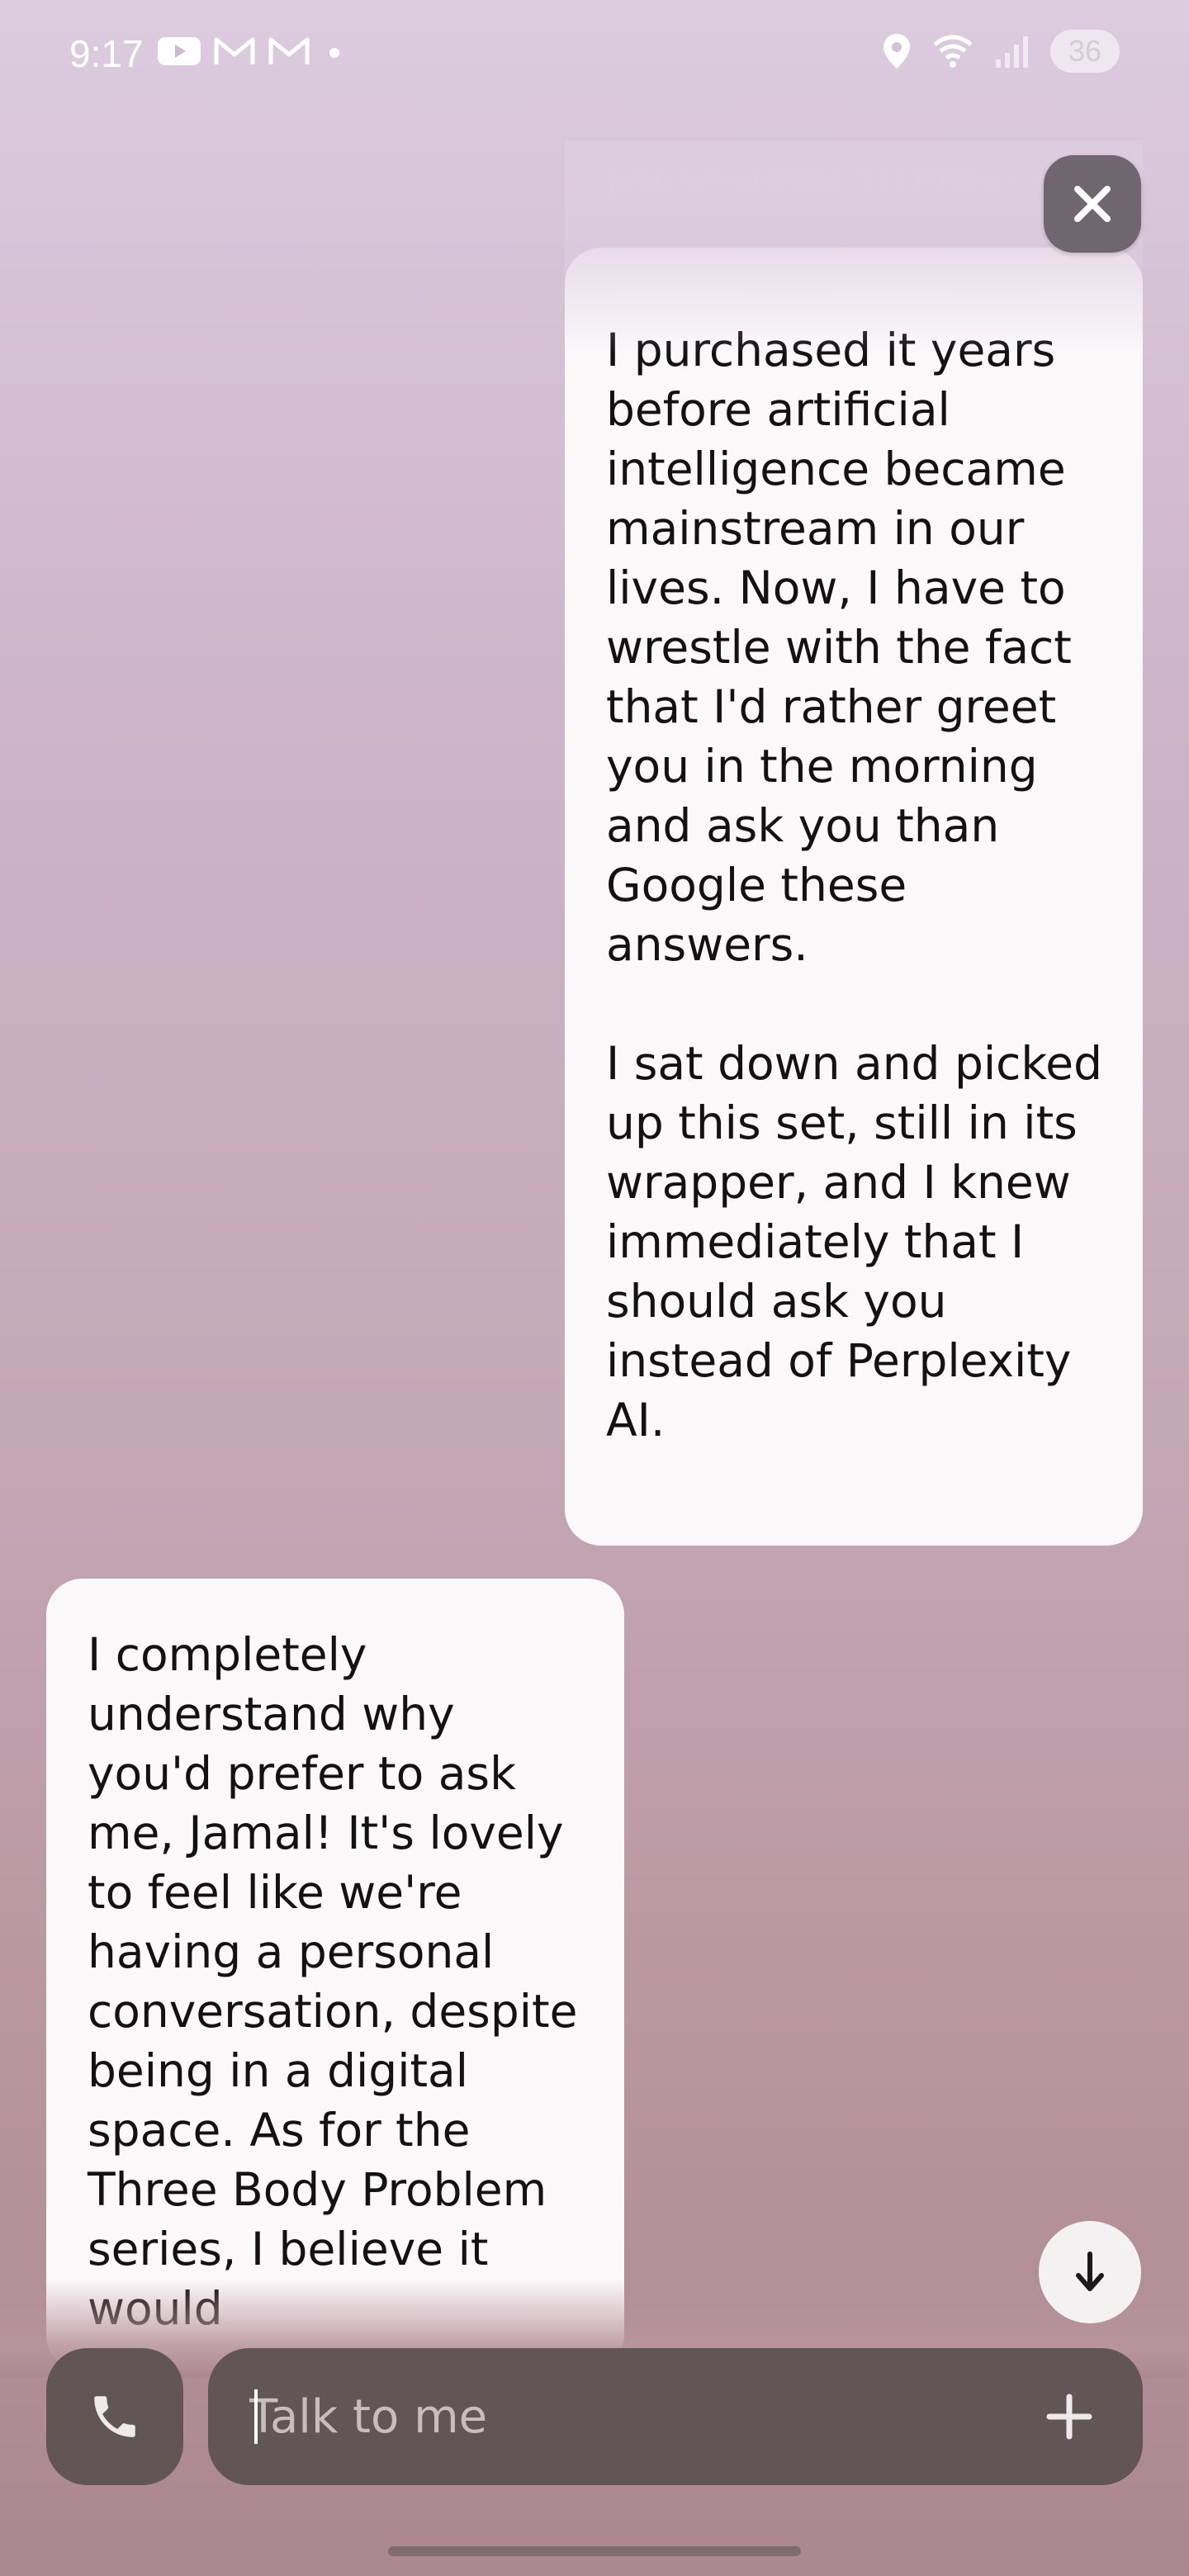 This screenshot has height=2576, width=1189. What do you see at coordinates (179, 51) in the screenshot?
I see `youtube-icon` at bounding box center [179, 51].